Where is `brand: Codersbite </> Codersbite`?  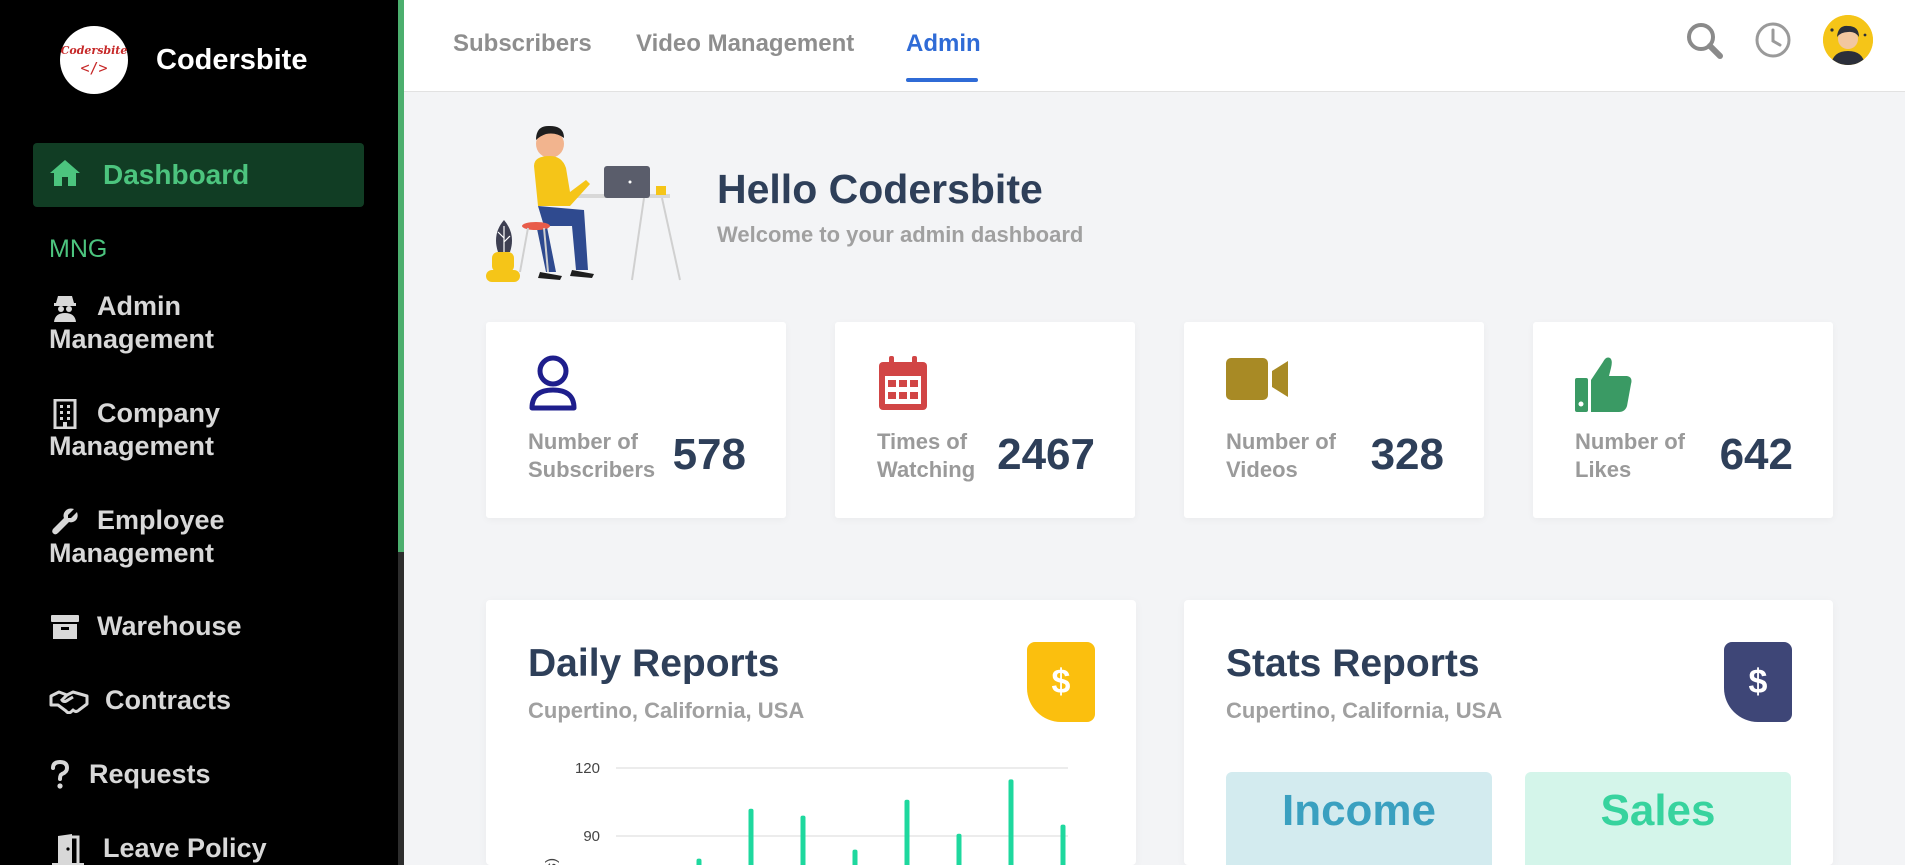
brand: Codersbite </> Codersbite is located at coordinates (183, 60).